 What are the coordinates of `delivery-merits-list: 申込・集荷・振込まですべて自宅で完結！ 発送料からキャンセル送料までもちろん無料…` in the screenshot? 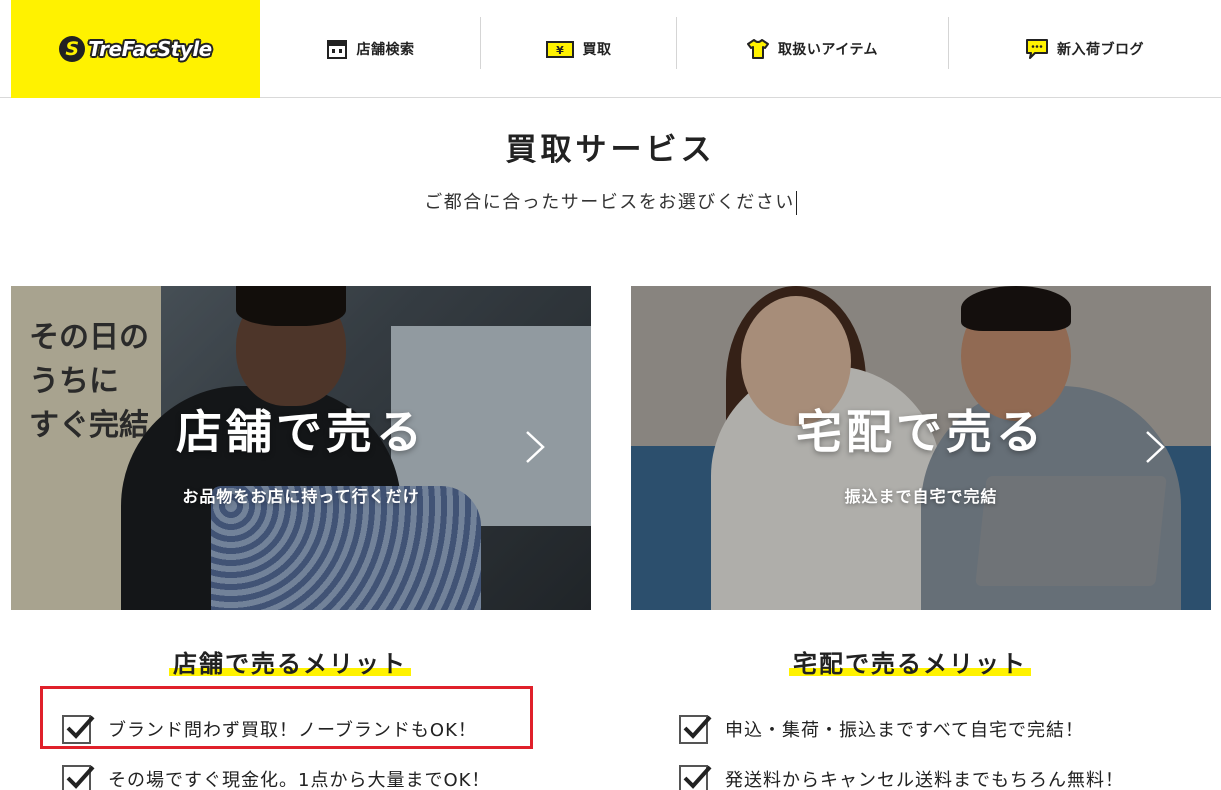 It's located at (901, 747).